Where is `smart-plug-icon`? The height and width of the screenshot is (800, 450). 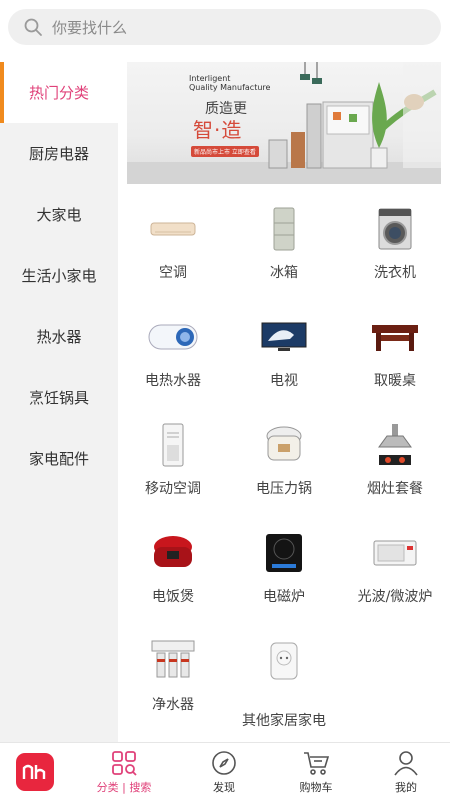
smart-plug-icon is located at coordinates (284, 661).